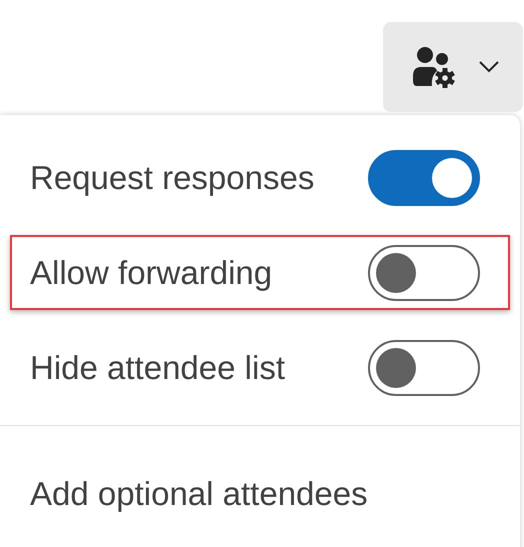 The image size is (524, 547). Describe the element at coordinates (151, 273) in the screenshot. I see `option-label: Allow forwarding` at that location.